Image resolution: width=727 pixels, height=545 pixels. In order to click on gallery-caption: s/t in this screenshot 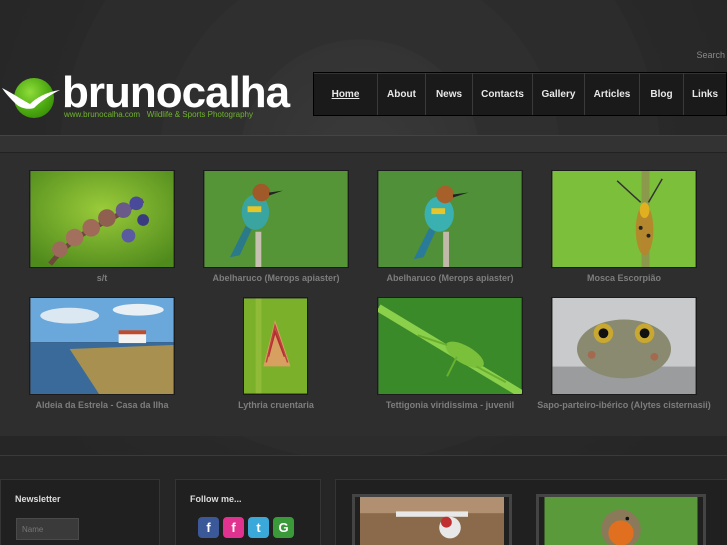, I will do `click(102, 278)`.